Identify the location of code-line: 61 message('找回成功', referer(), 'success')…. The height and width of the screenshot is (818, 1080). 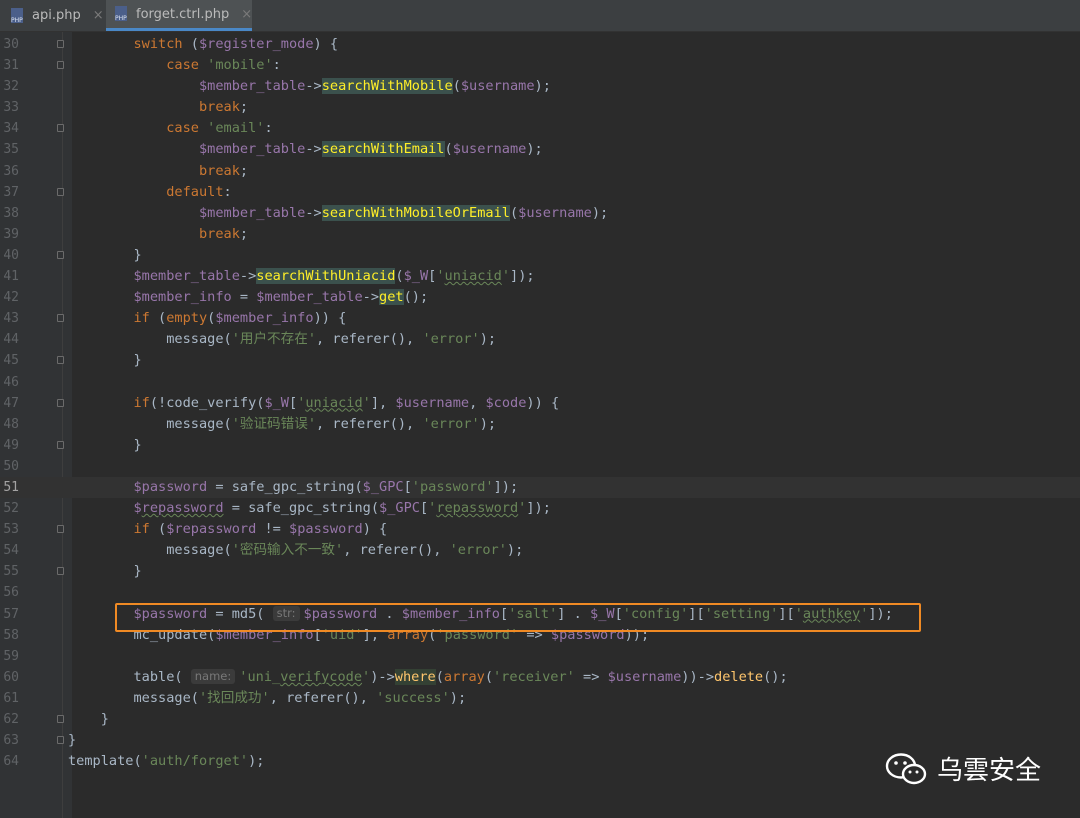
(540, 698).